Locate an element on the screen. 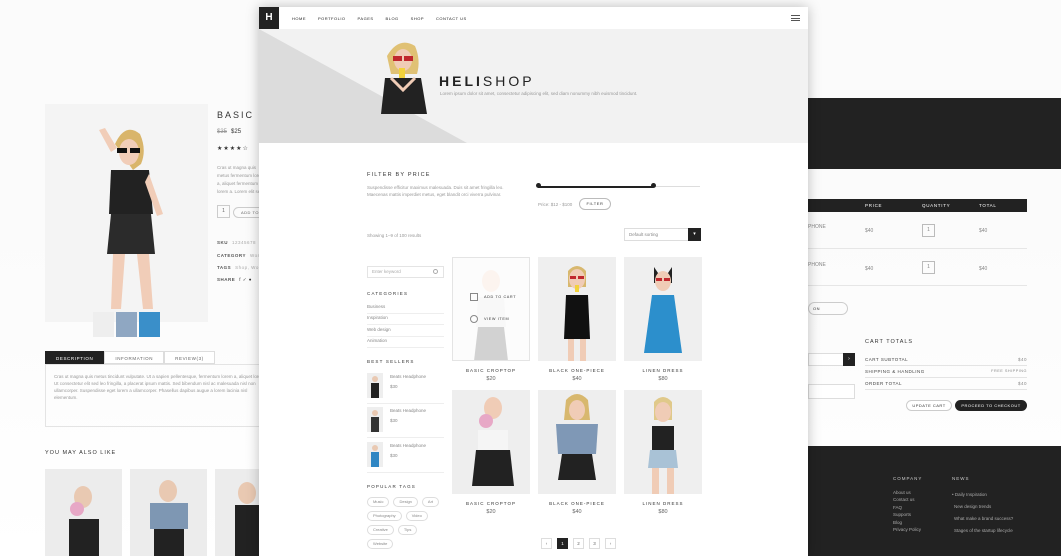 The image size is (1061, 556). footer-link: FAQ is located at coordinates (897, 507).